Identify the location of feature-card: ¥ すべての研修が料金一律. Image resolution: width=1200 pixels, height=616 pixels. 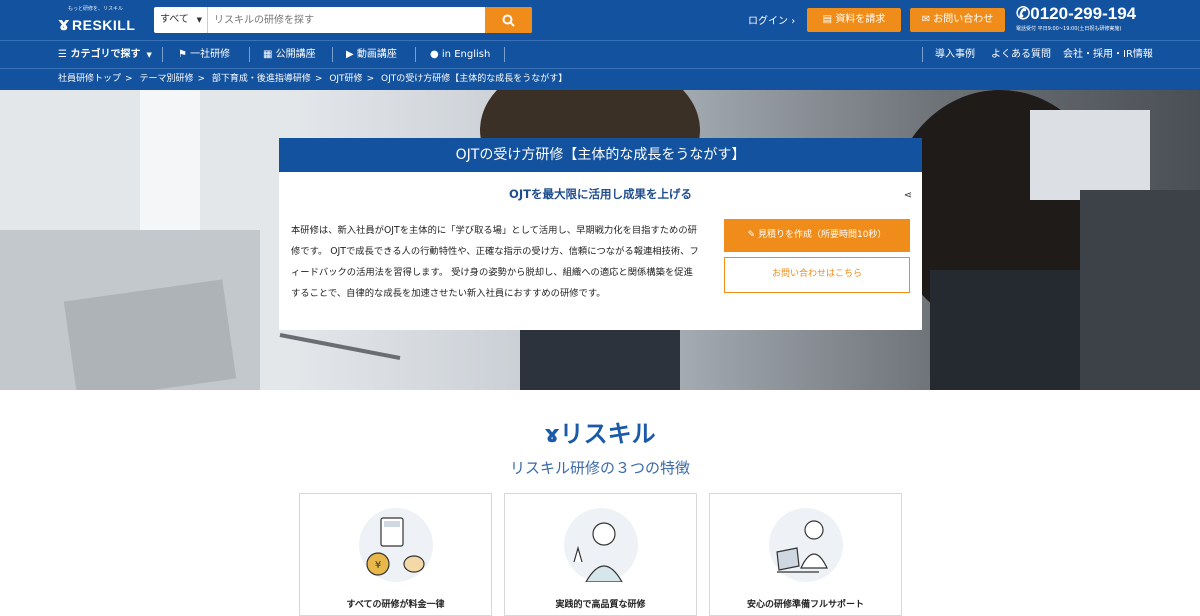
(395, 554).